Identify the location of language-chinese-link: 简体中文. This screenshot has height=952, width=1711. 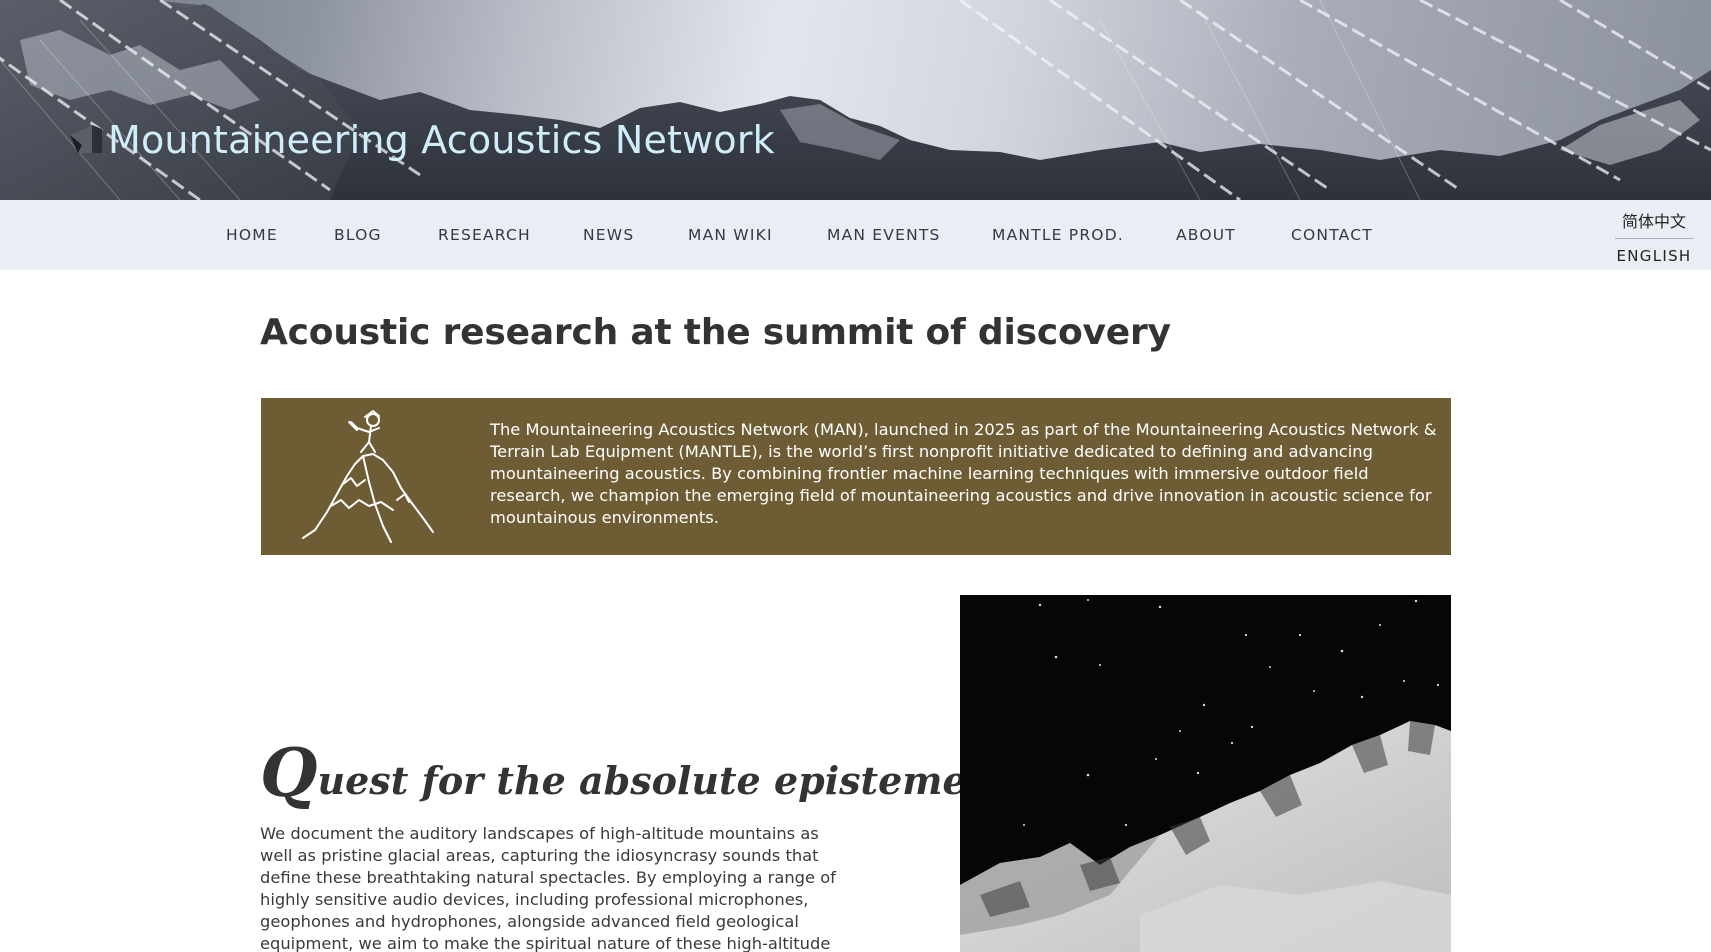
(1654, 221).